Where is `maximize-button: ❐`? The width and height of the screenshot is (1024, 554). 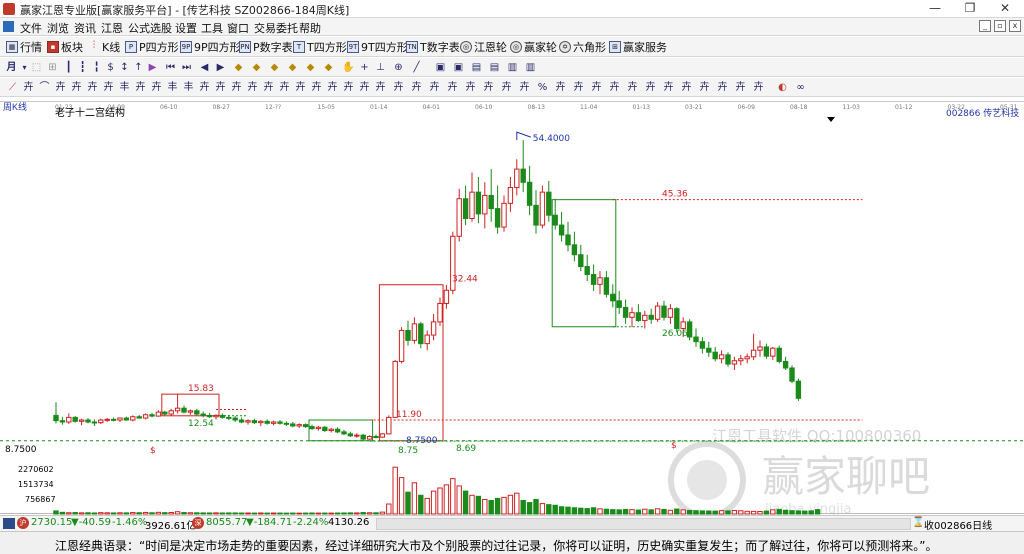 maximize-button: ❐ is located at coordinates (970, 9).